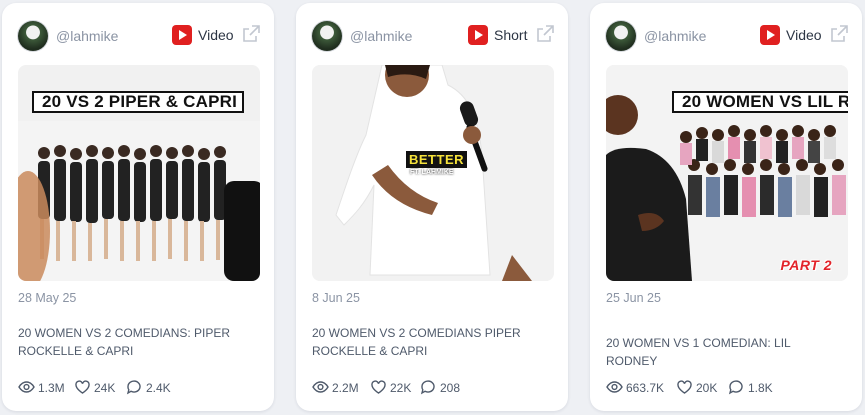 The image size is (865, 415). What do you see at coordinates (138, 102) in the screenshot?
I see `thumbnail-title: 20 VS 2 PIPER & CAPRI` at bounding box center [138, 102].